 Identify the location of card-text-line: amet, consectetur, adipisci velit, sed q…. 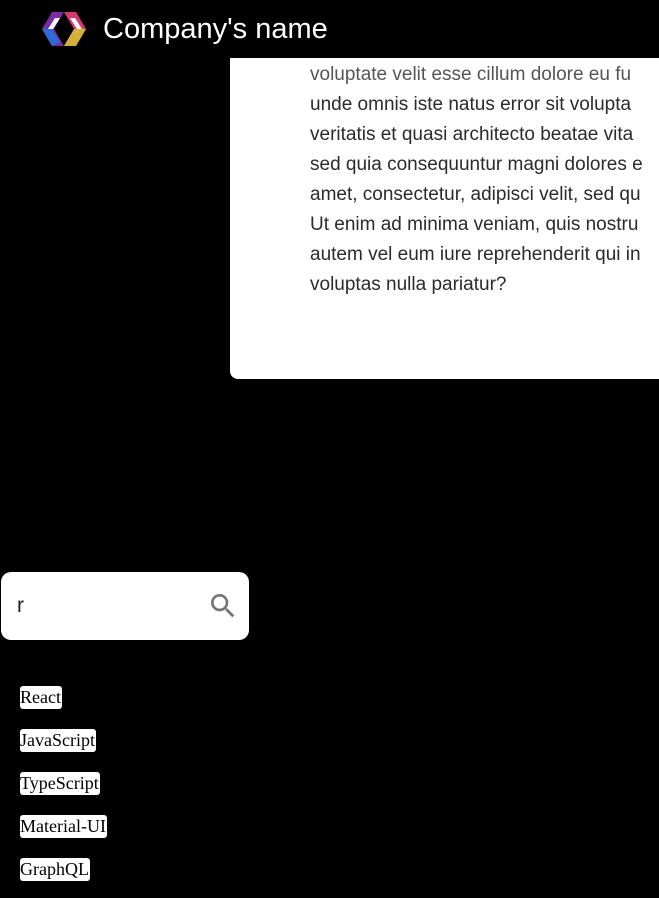
(475, 194).